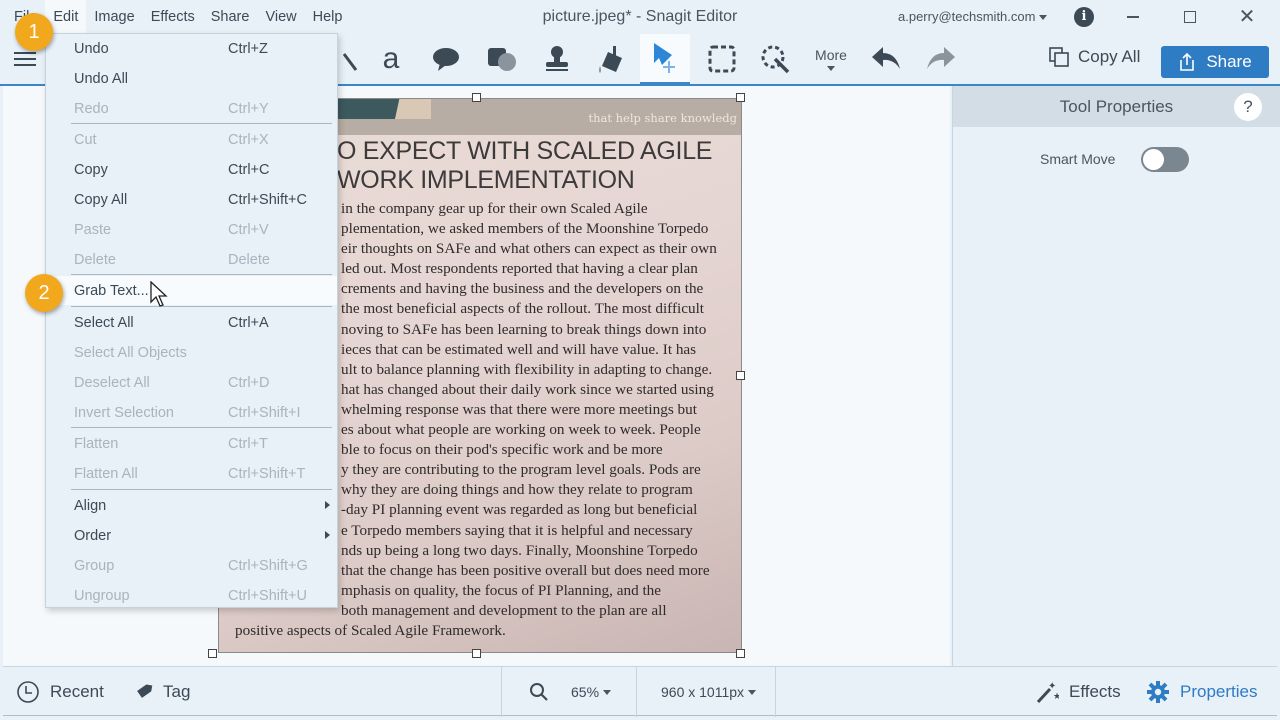 This screenshot has width=1280, height=720. I want to click on menu-item-redo: Redo Ctrl+Y, so click(191, 108).